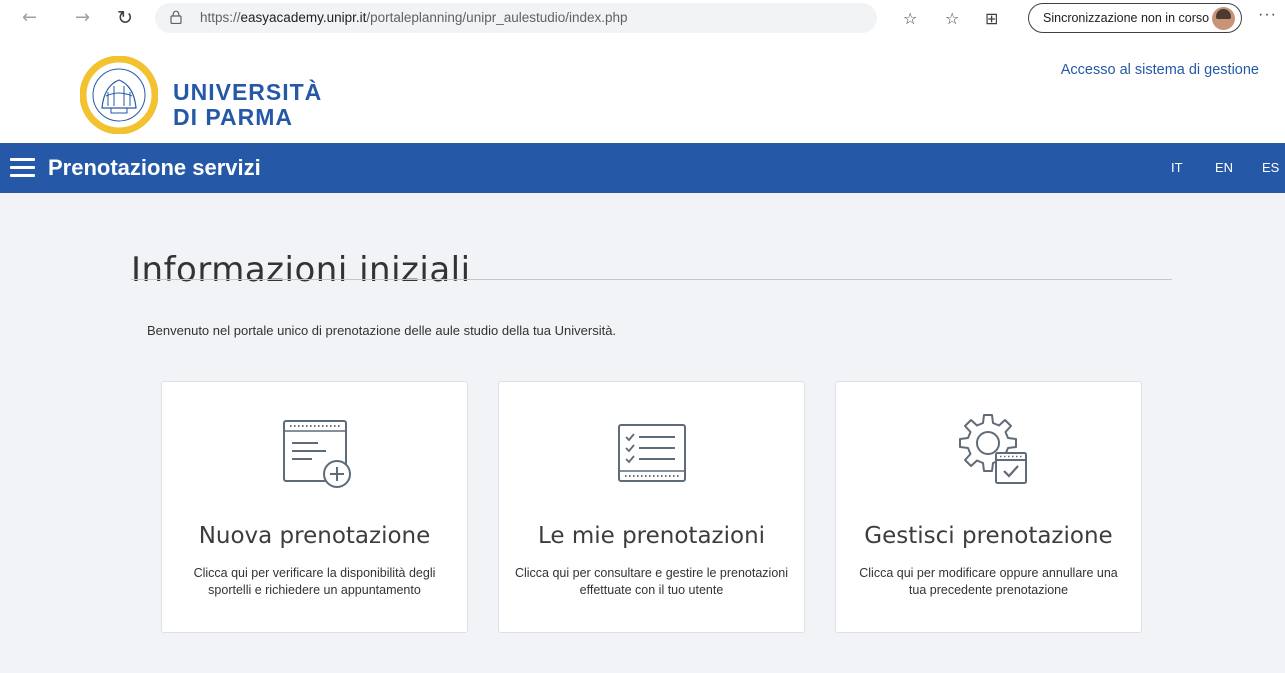  Describe the element at coordinates (651, 279) in the screenshot. I see `title-divider` at that location.